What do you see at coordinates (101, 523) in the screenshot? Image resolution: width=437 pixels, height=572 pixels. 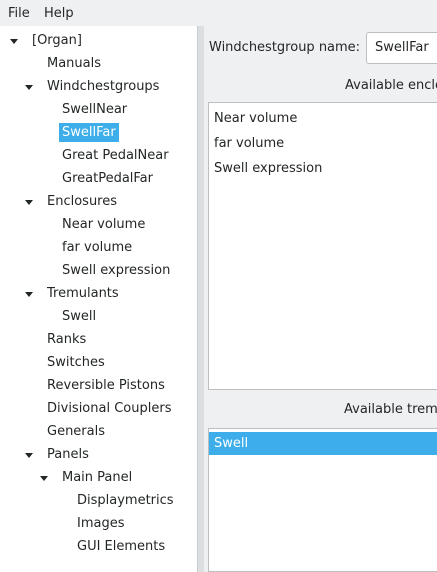 I see `tree-label: Images` at bounding box center [101, 523].